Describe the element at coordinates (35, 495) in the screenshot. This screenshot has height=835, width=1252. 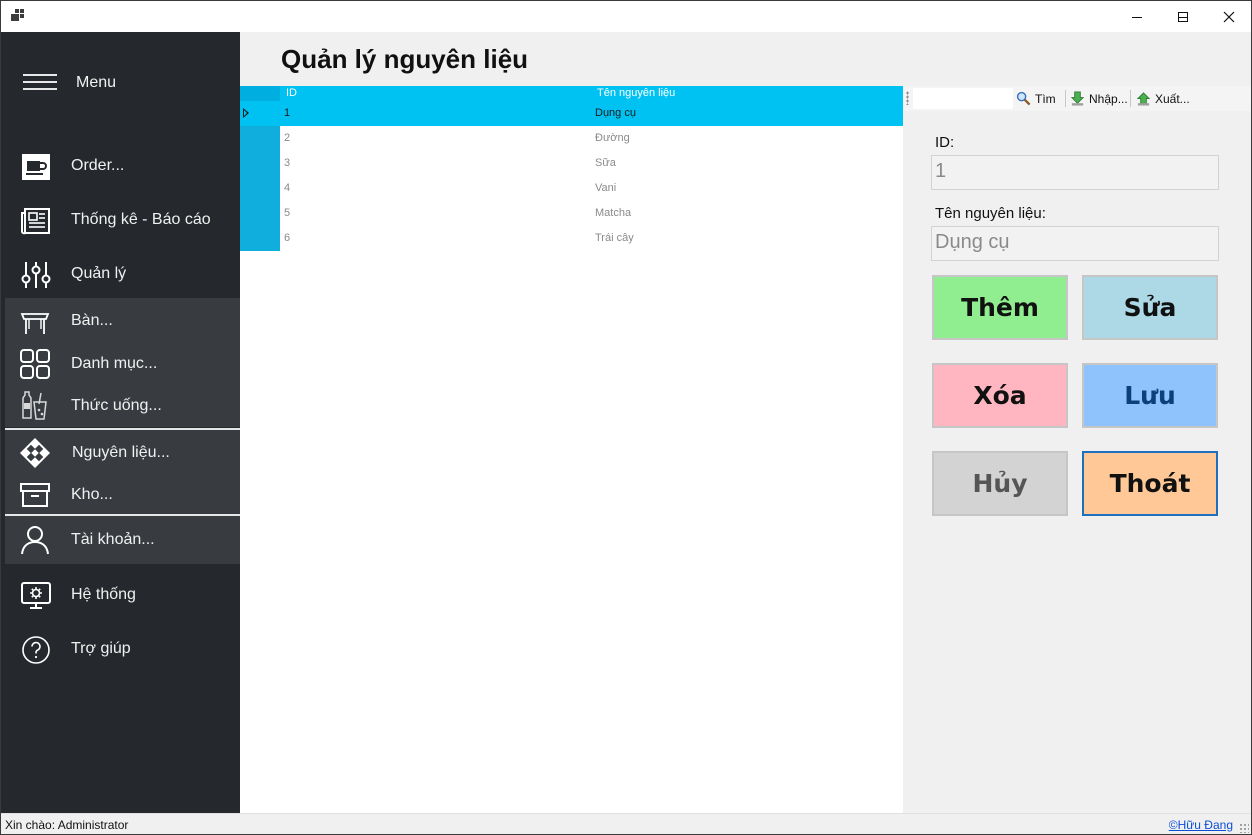
I see `archive-box-icon` at that location.